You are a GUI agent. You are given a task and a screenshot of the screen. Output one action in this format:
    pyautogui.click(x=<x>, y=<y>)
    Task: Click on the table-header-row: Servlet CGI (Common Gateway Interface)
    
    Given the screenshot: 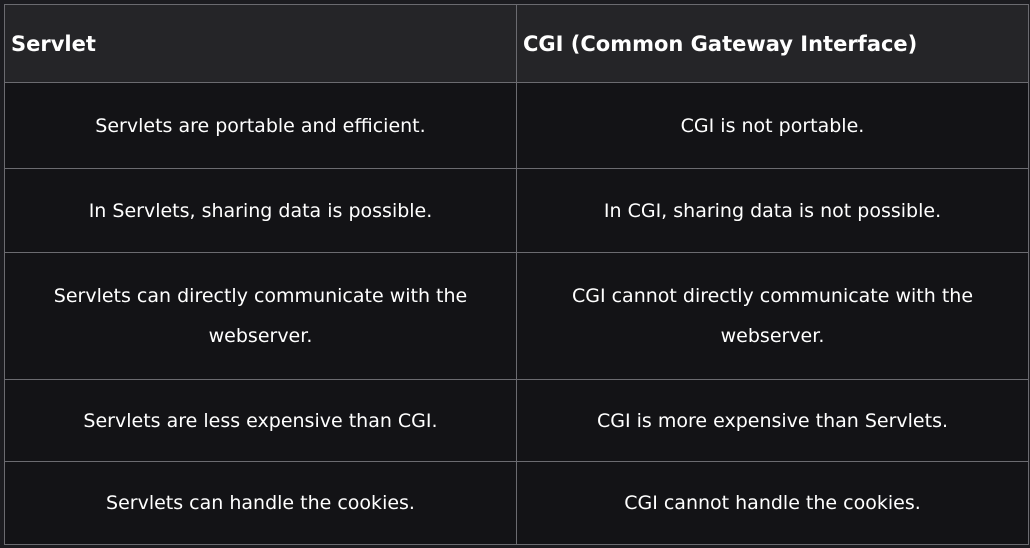 What is the action you would take?
    pyautogui.click(x=516, y=43)
    